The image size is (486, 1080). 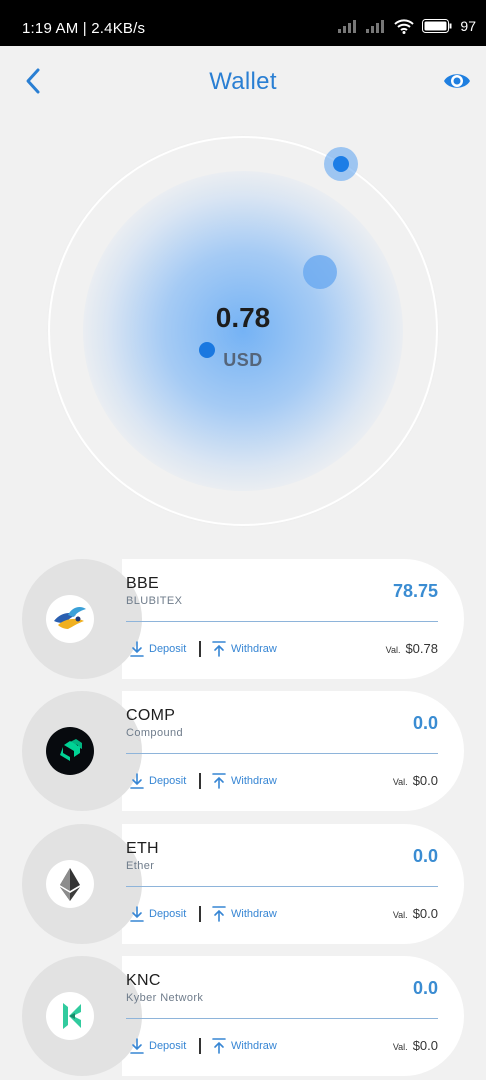 What do you see at coordinates (151, 715) in the screenshot?
I see `token-symbol: COMP` at bounding box center [151, 715].